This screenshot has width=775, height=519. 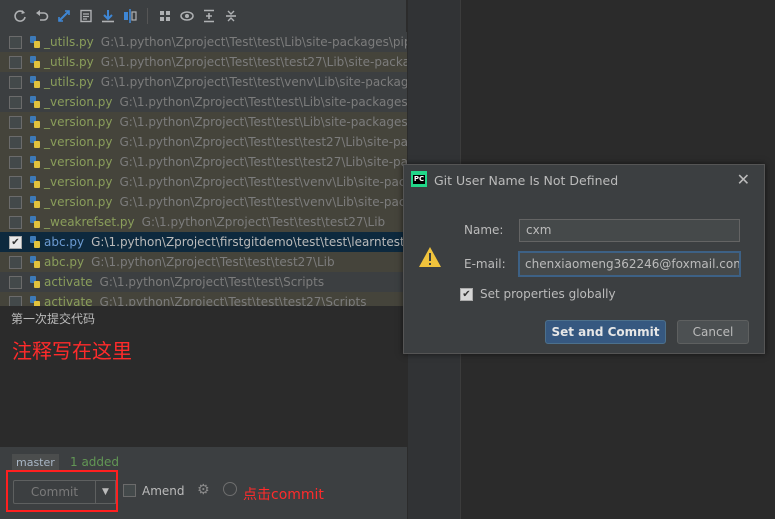 I want to click on history-icon, so click(x=230, y=489).